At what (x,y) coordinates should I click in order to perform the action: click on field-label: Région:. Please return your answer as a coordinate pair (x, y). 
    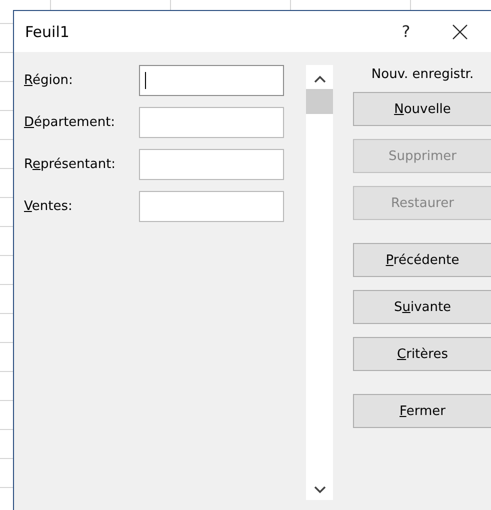
    Looking at the image, I should click on (49, 80).